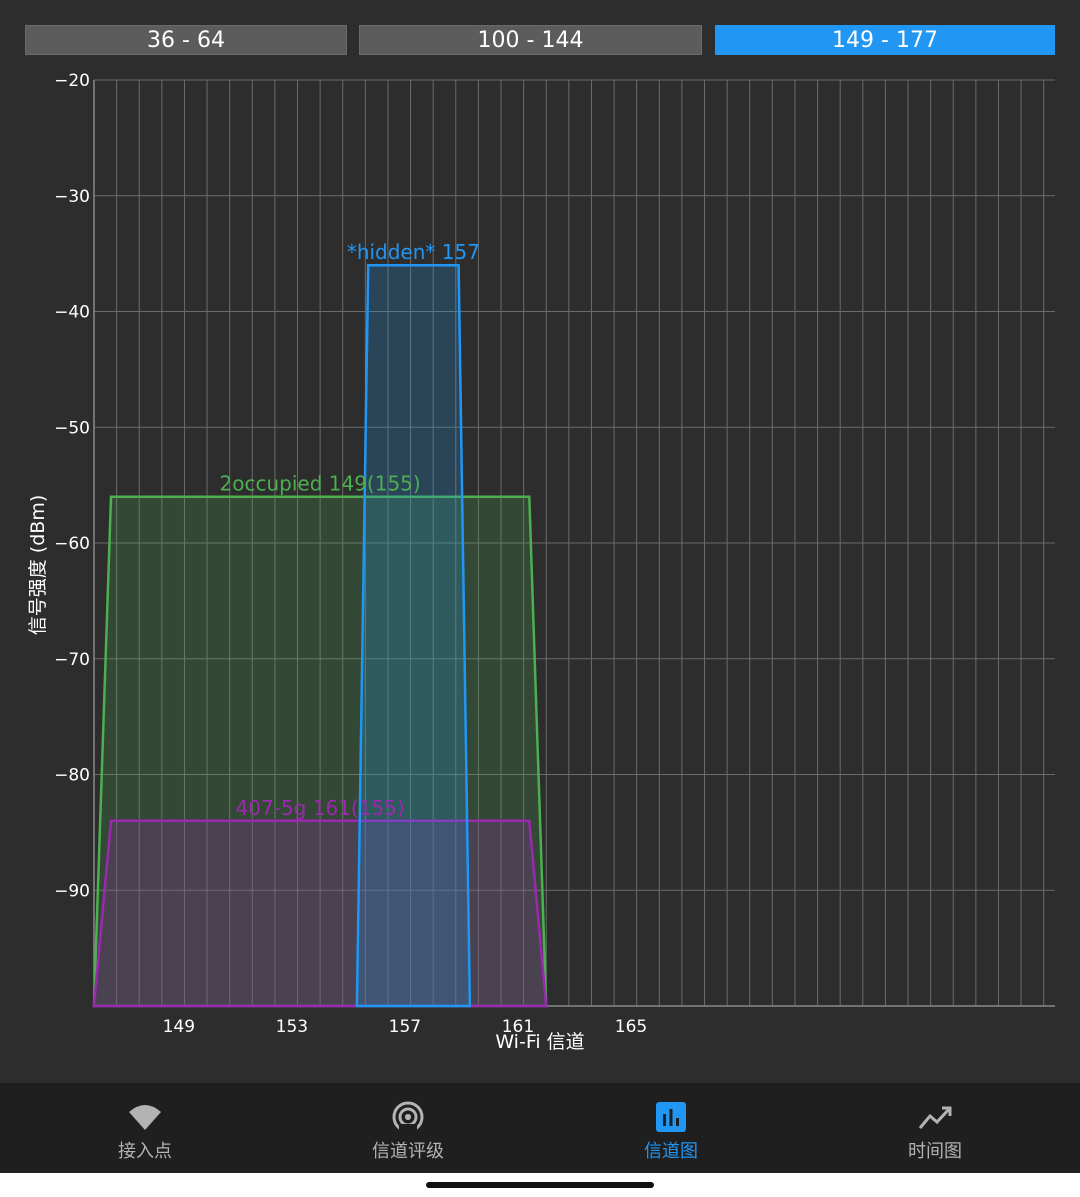 The image size is (1080, 1197). Describe the element at coordinates (320, 808) in the screenshot. I see `network-label: 407-5g 161(155)` at that location.